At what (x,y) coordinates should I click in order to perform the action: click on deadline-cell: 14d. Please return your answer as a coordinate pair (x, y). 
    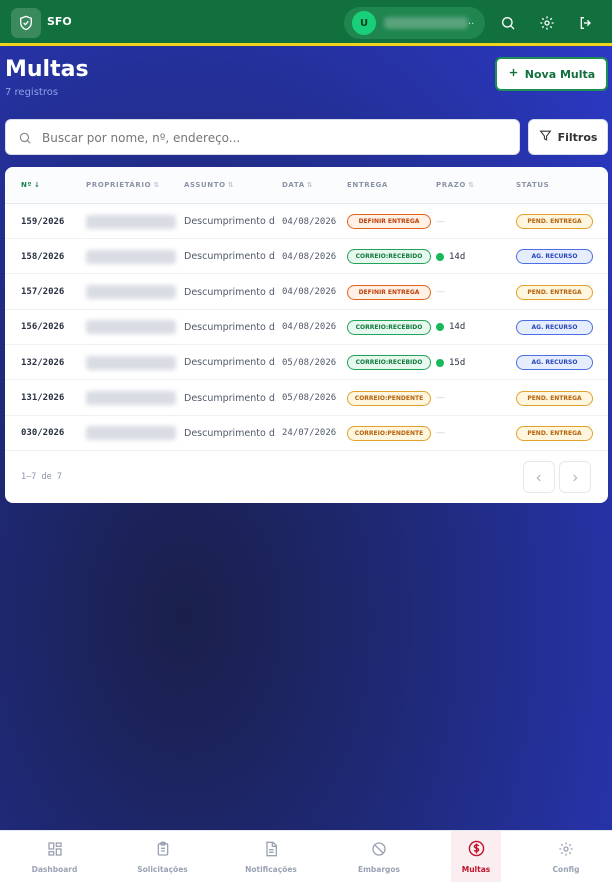
    Looking at the image, I should click on (450, 256).